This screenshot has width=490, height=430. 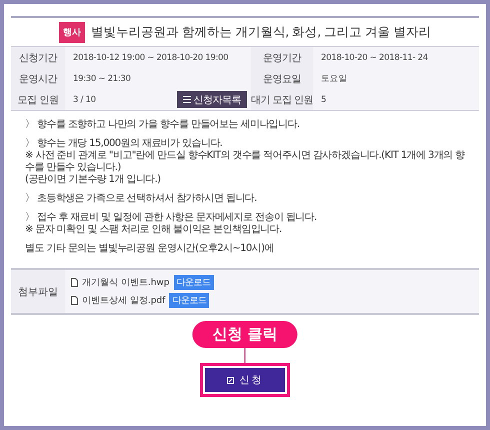 I want to click on field-value: 토요일, so click(x=334, y=78).